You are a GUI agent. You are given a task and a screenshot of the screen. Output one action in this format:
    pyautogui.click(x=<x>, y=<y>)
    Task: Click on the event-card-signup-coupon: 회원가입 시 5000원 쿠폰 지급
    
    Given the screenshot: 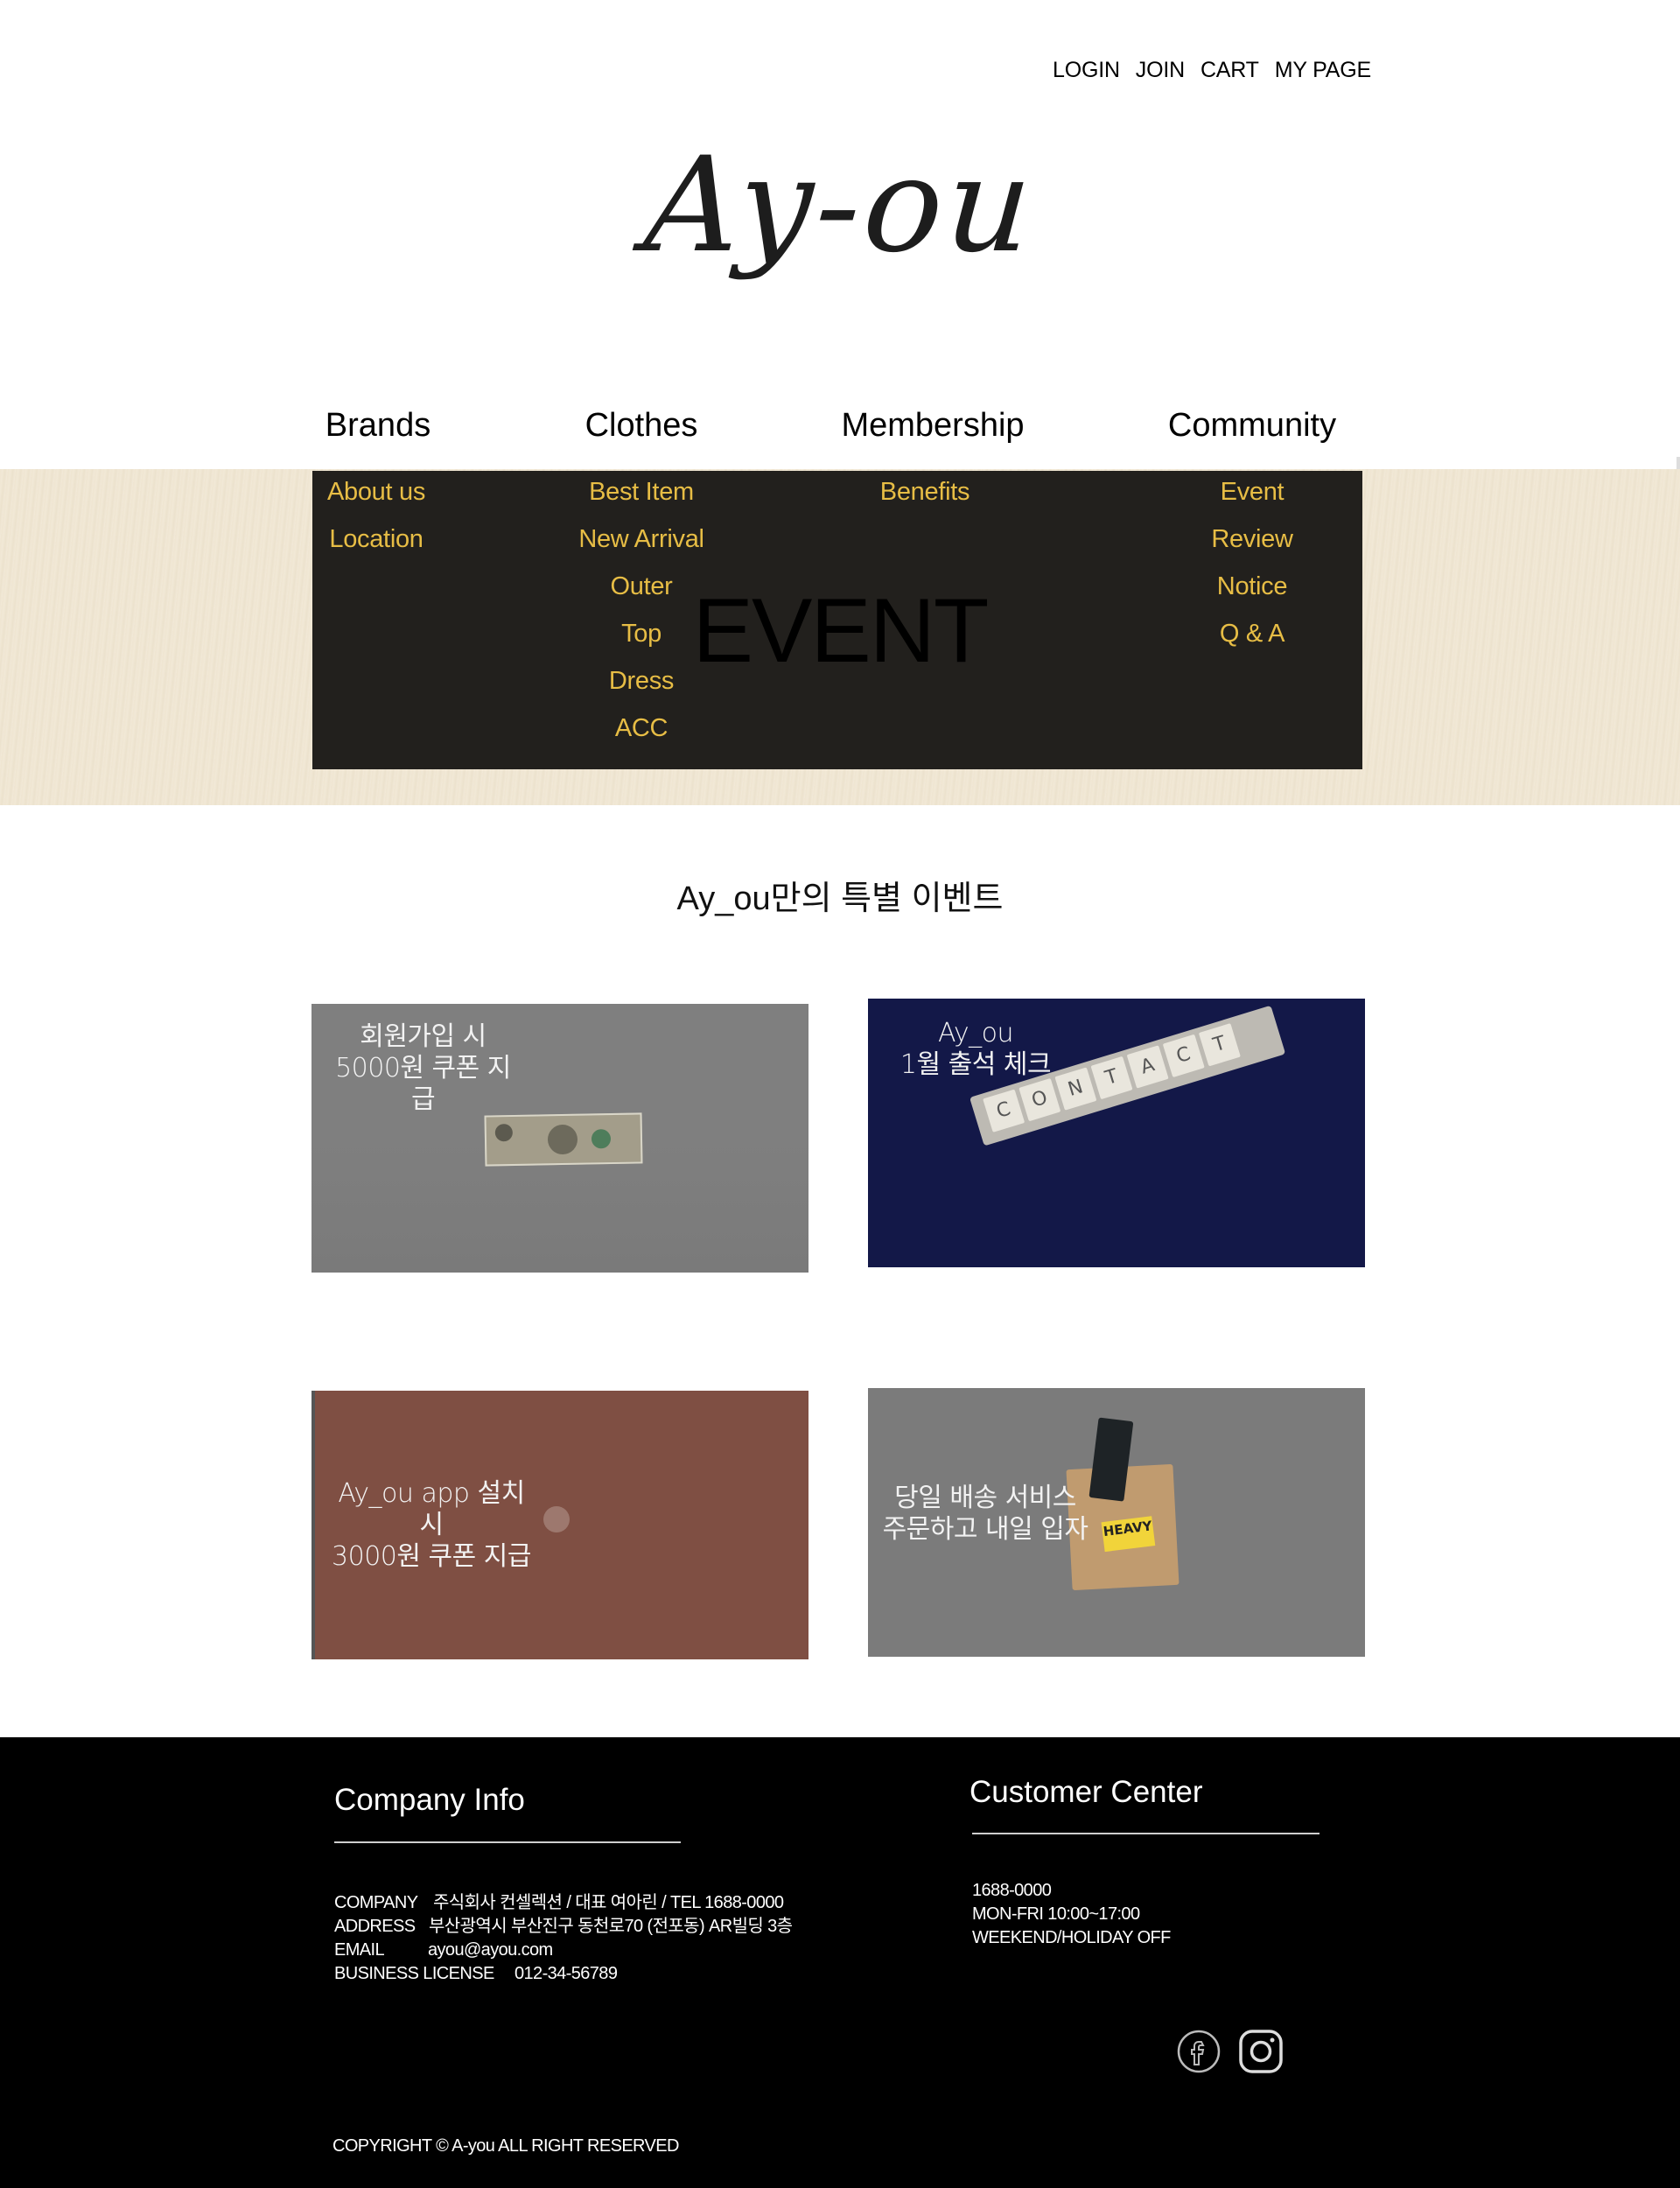 What is the action you would take?
    pyautogui.click(x=560, y=1138)
    